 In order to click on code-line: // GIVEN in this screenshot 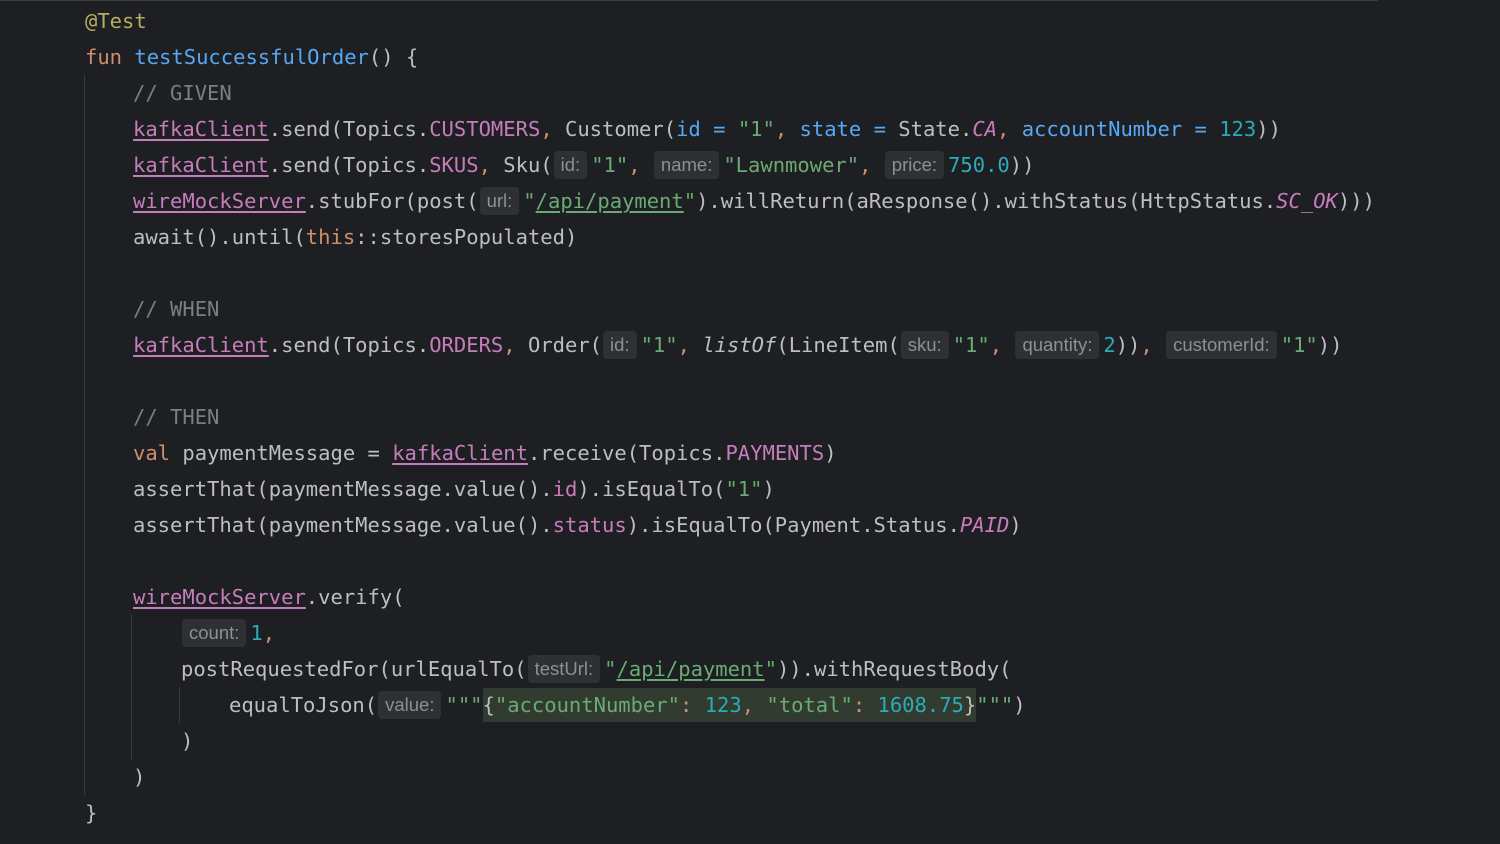, I will do `click(182, 93)`.